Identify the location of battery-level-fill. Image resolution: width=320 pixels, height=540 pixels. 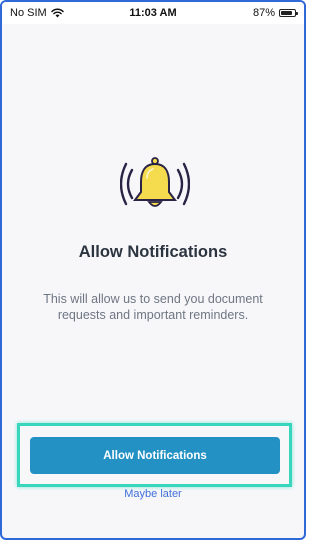
(287, 13).